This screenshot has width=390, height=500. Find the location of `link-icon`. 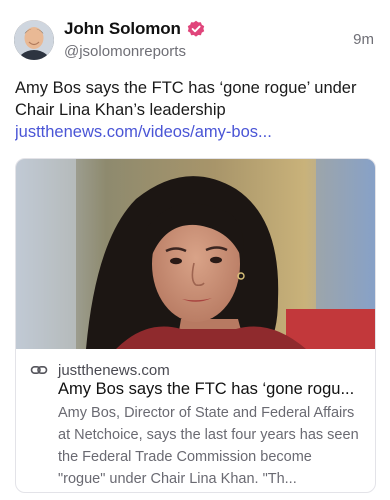

link-icon is located at coordinates (39, 370).